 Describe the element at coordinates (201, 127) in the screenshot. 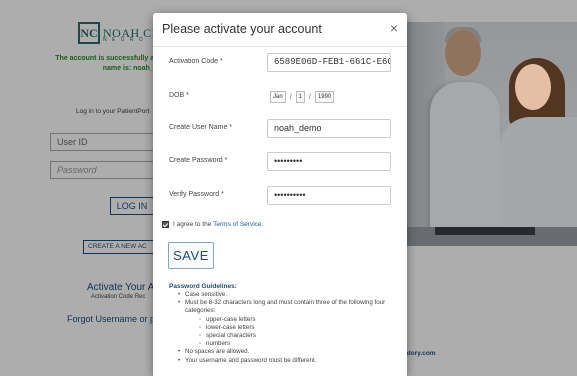

I see `username-label: Create User Name *` at that location.